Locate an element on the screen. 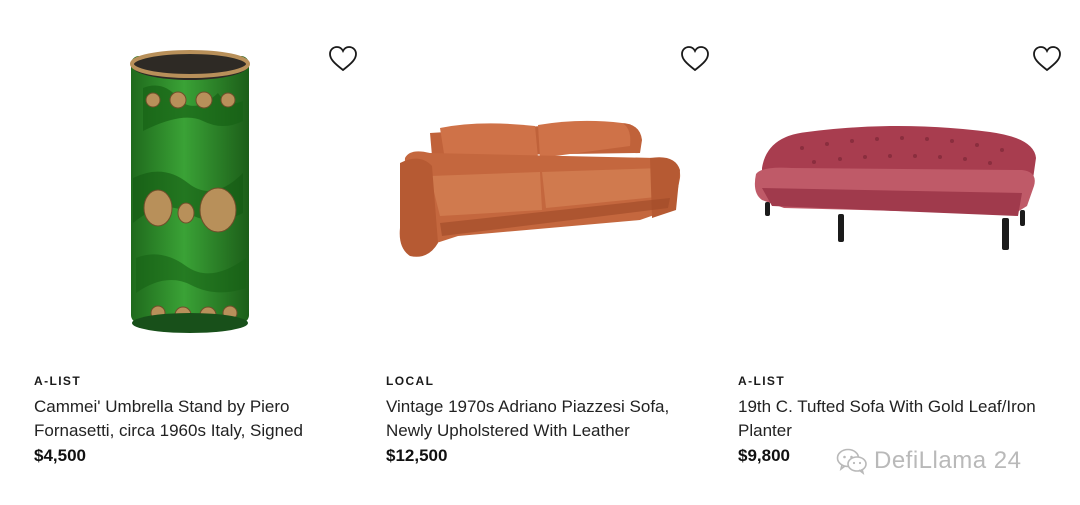  listing-price: $4,500 is located at coordinates (60, 455).